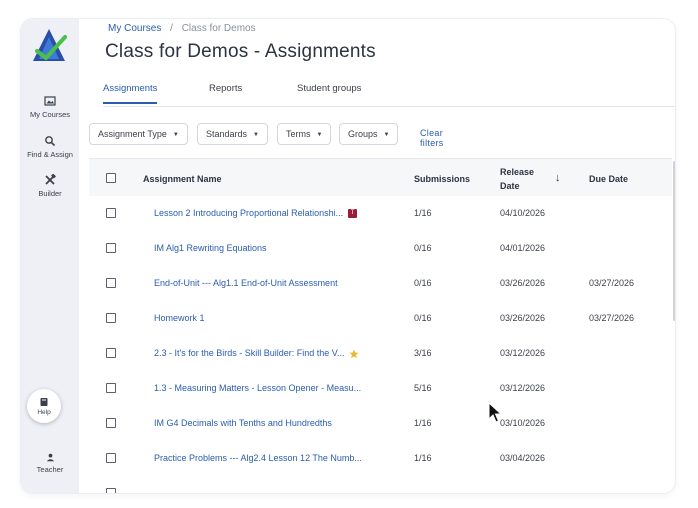 The width and height of the screenshot is (698, 508). Describe the element at coordinates (495, 412) in the screenshot. I see `mouse-cursor-icon` at that location.